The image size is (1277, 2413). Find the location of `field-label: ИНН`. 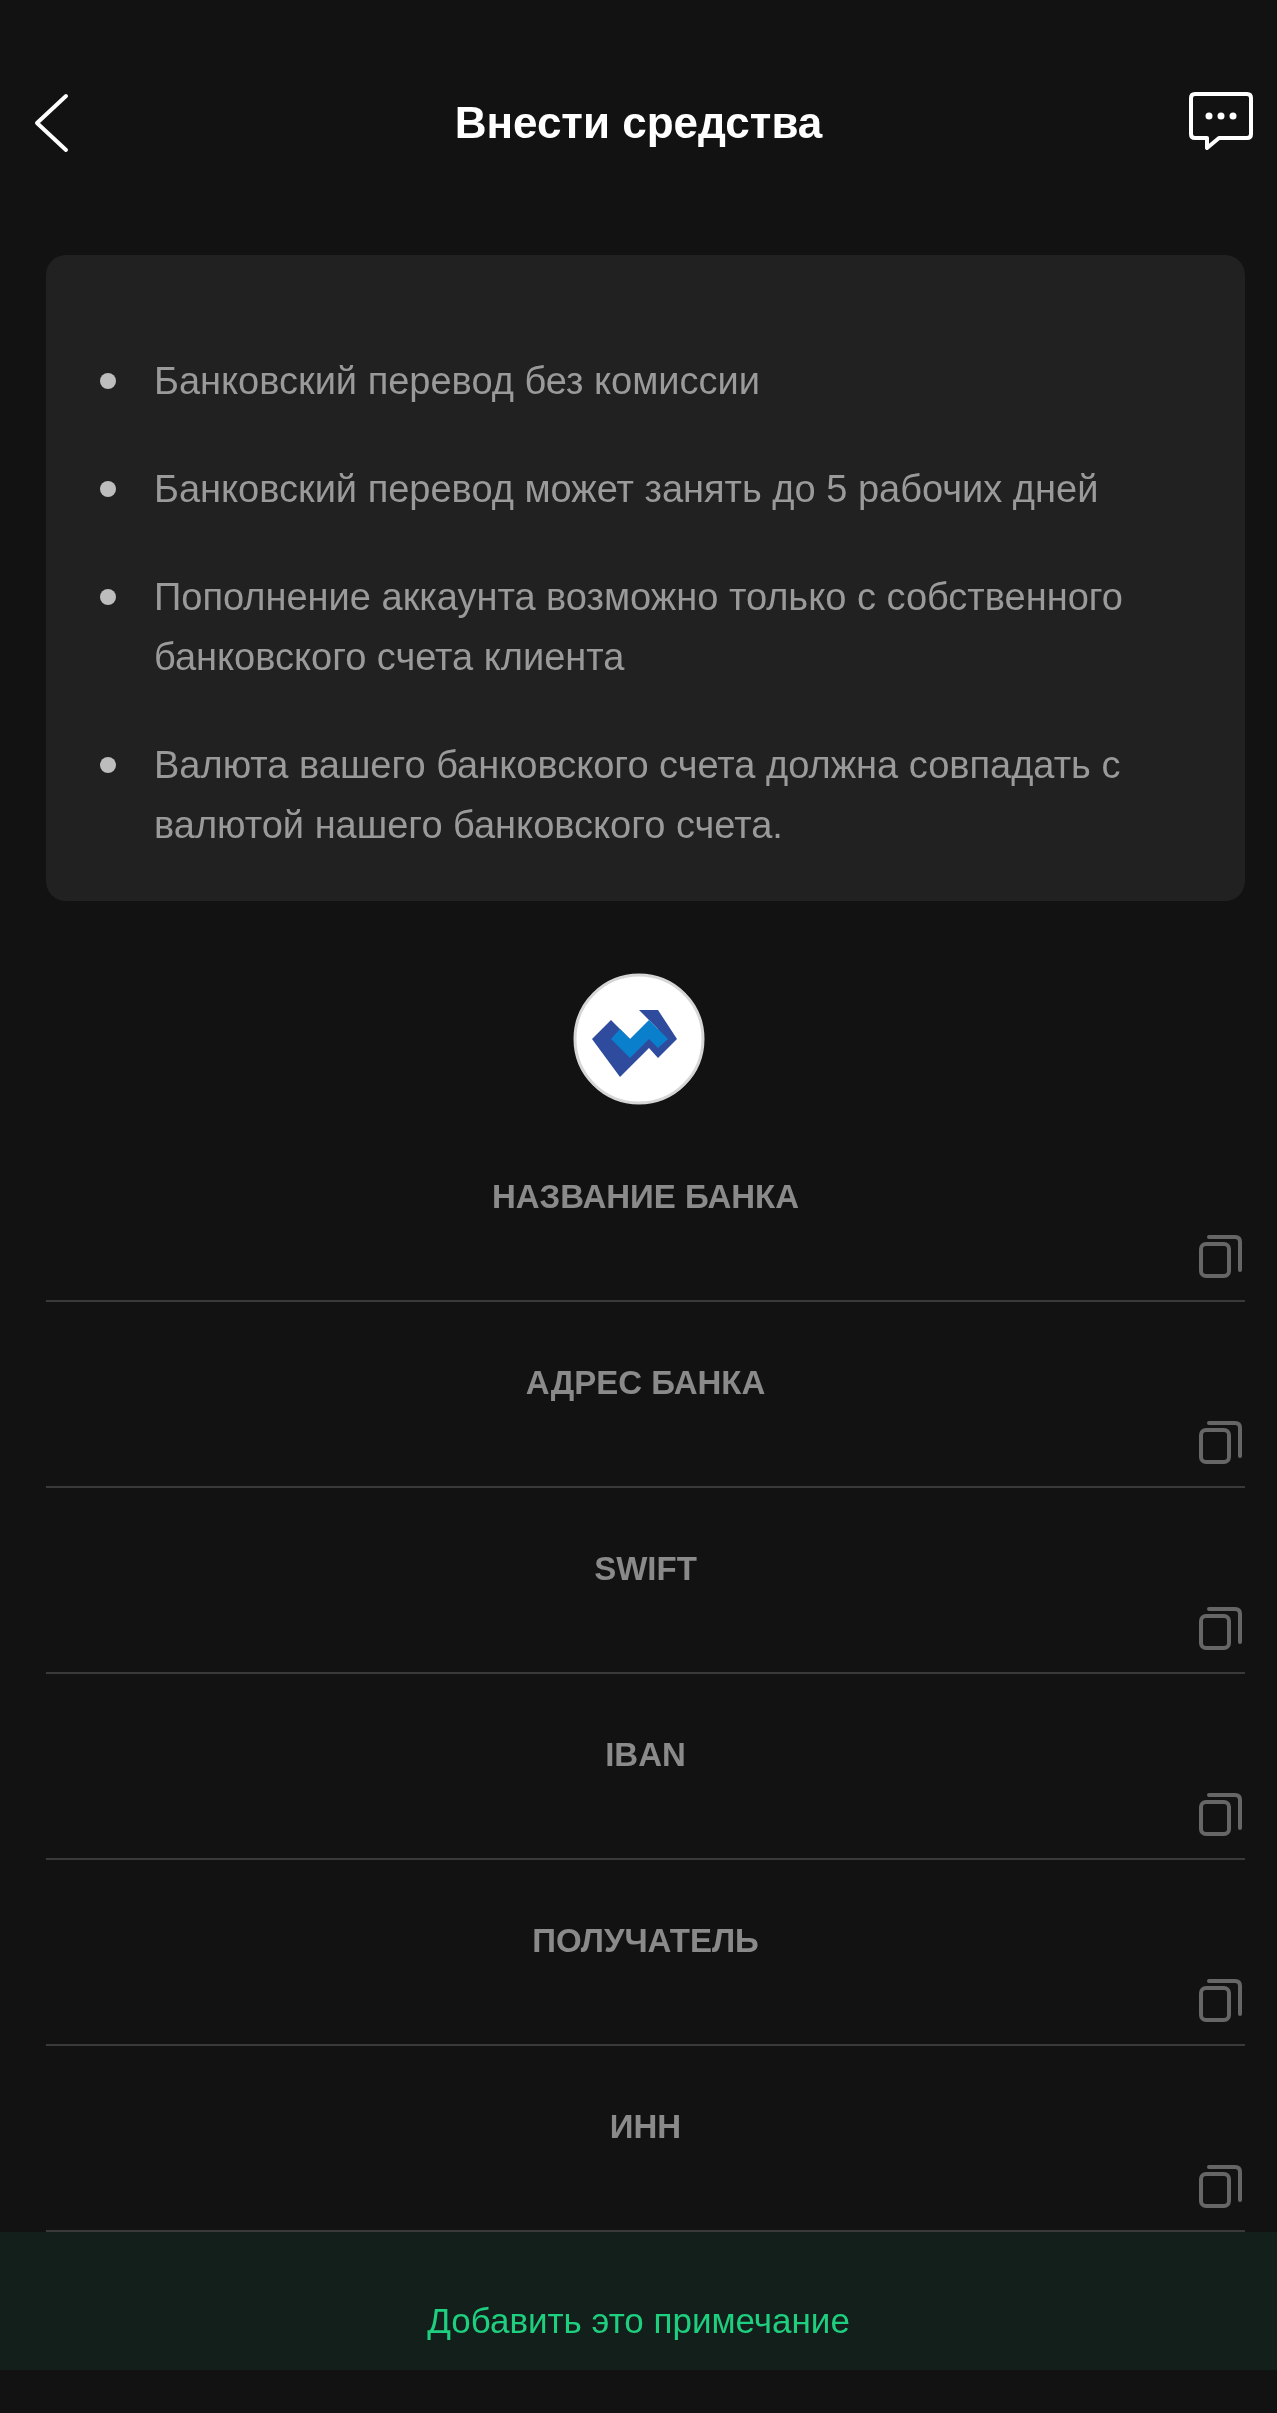

field-label: ИНН is located at coordinates (645, 2127).